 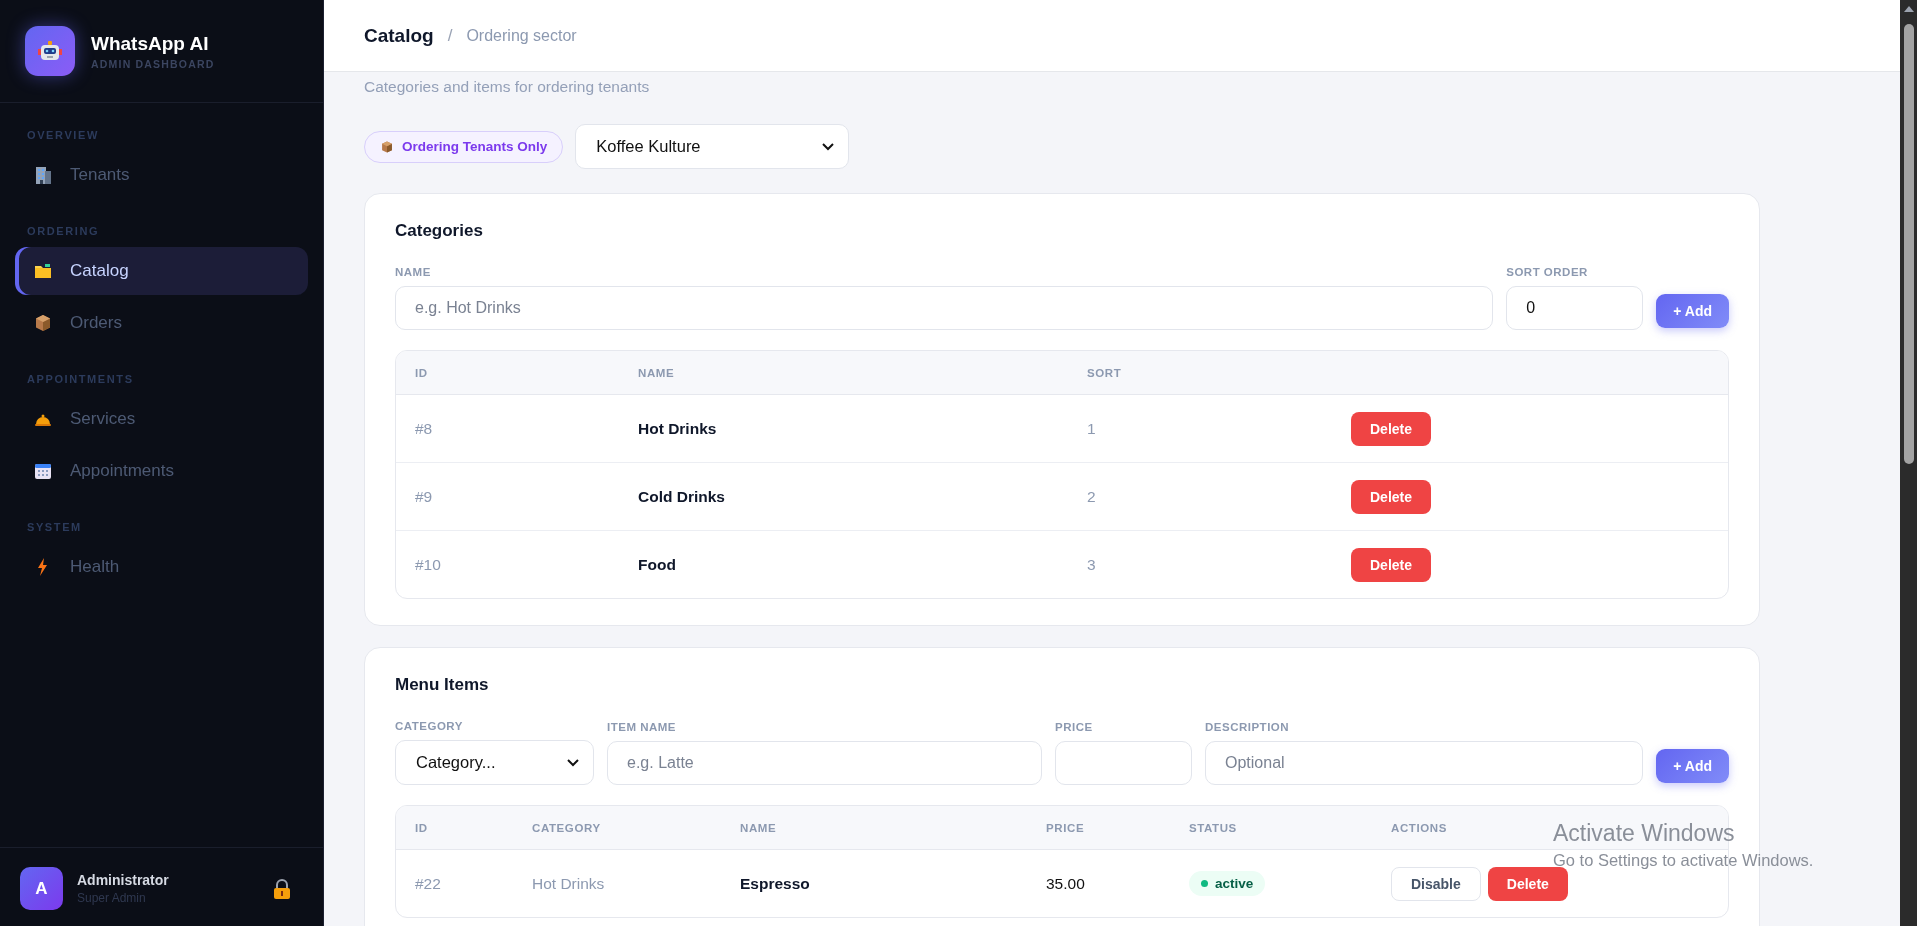 What do you see at coordinates (1908, 9) in the screenshot?
I see `scroll-up-arrow-icon` at bounding box center [1908, 9].